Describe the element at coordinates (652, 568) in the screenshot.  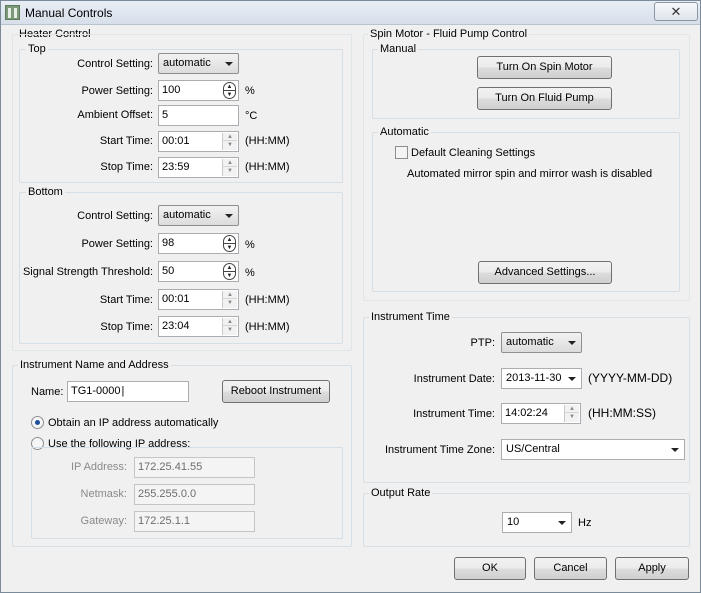
I see `apply-button: Apply` at that location.